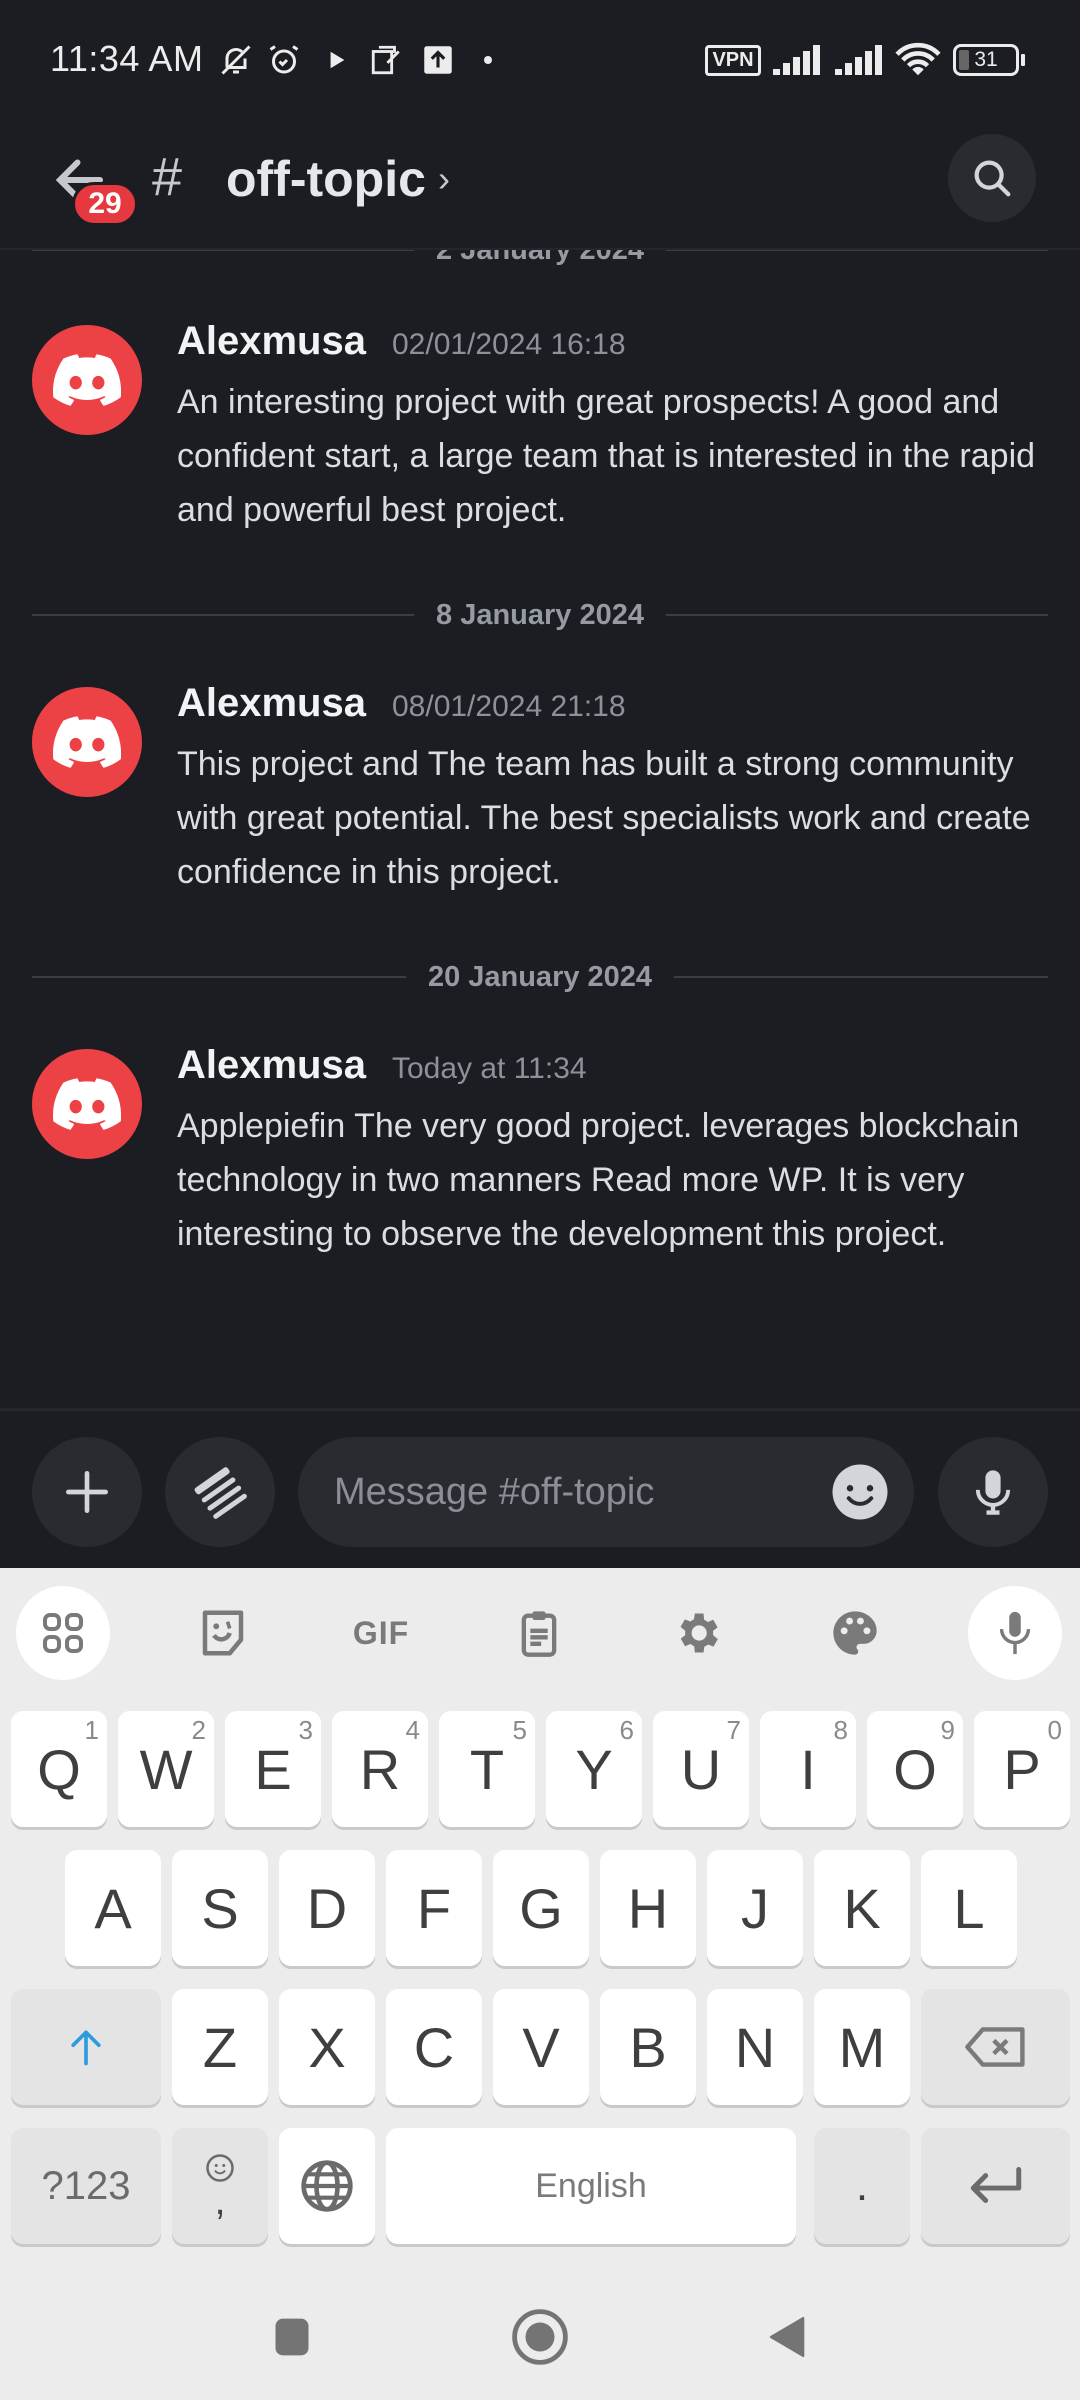 Image resolution: width=1080 pixels, height=2400 pixels. I want to click on shift-key, so click(86, 2047).